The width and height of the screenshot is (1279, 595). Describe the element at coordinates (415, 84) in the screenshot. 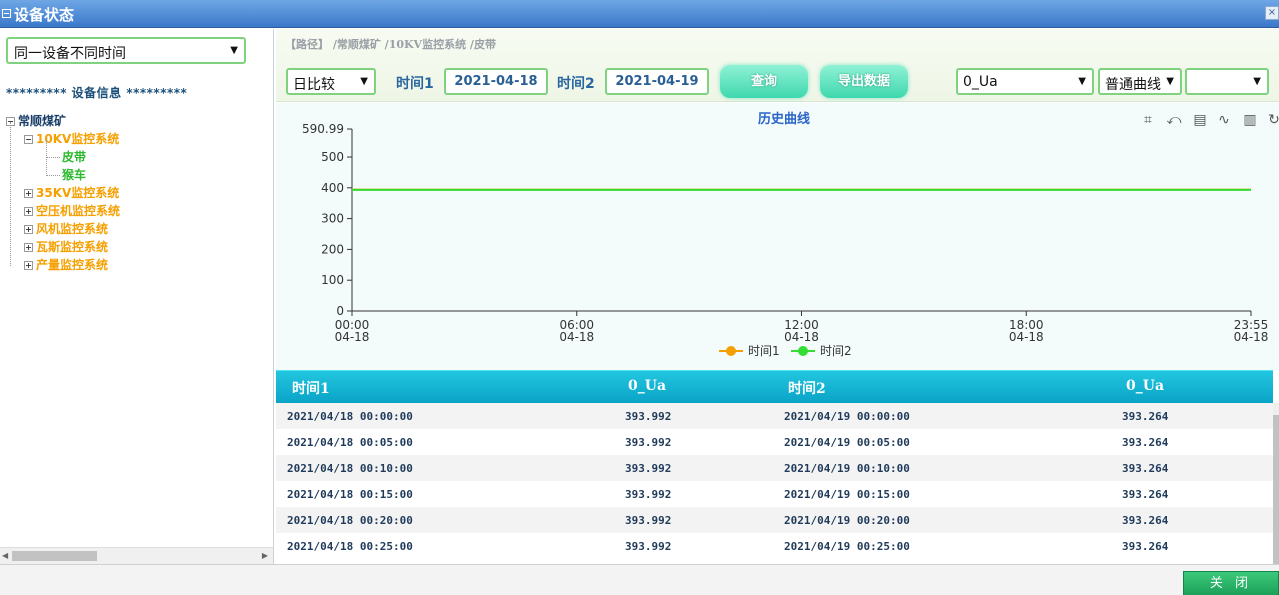

I see `time1-label: 时间1` at that location.